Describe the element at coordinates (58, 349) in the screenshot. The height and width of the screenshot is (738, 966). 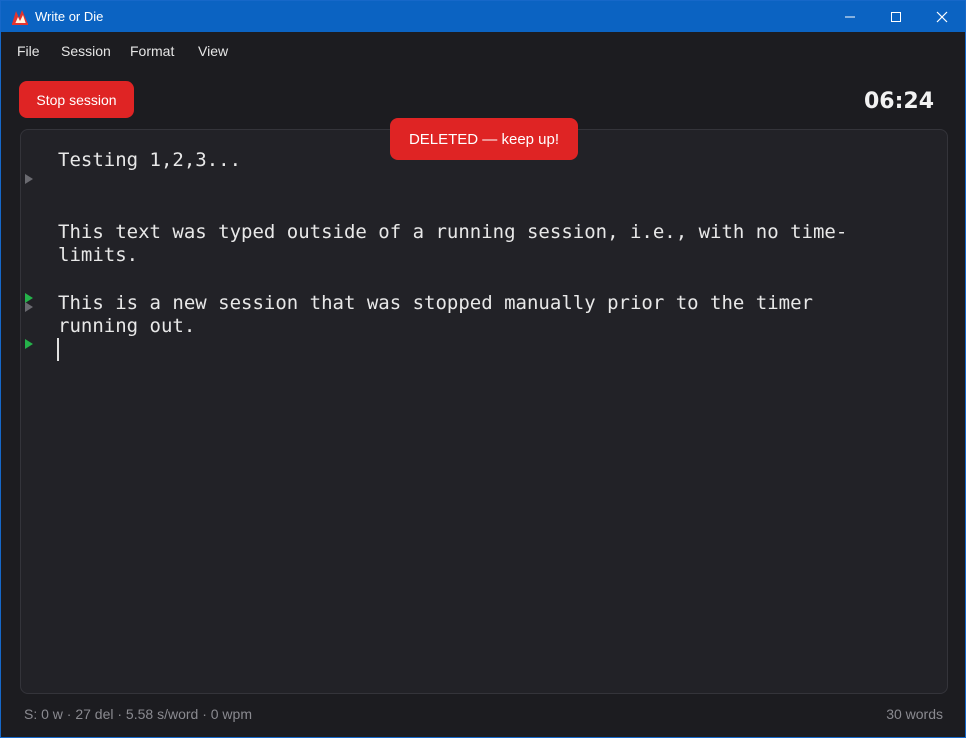
I see `text-caret` at that location.